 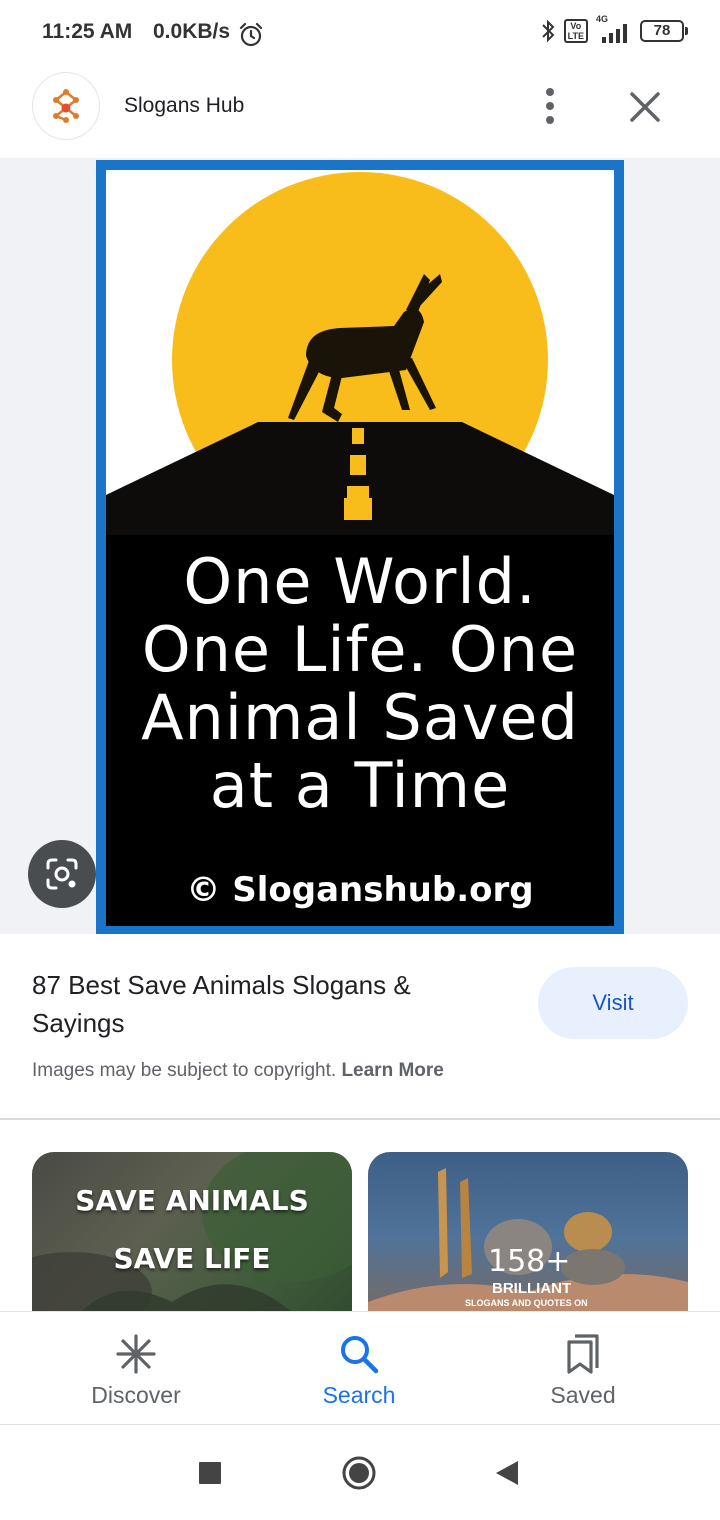 I want to click on card-text-line1: SAVE ANIMALS, so click(x=192, y=1200).